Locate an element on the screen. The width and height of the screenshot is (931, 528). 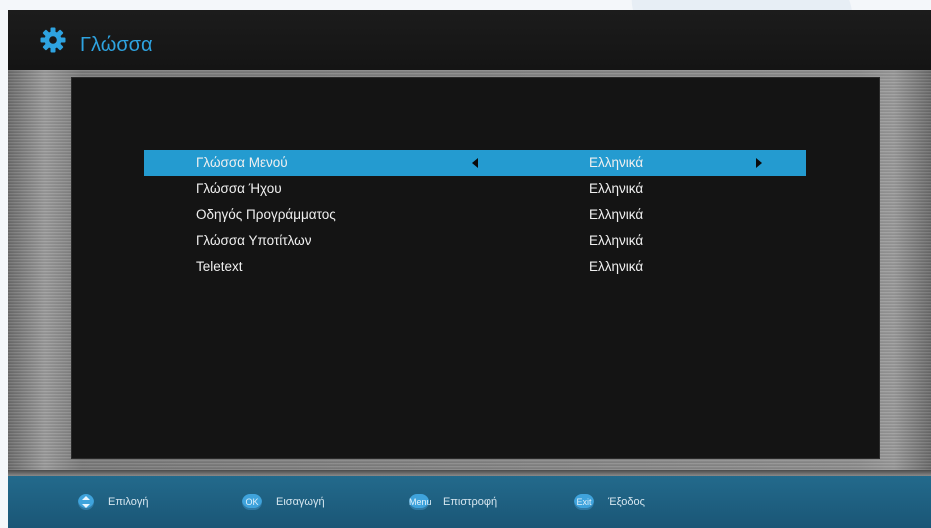
setting-row-subtitle-language: Γλώσσα Υποτίτλων Ελληνικά is located at coordinates (475, 241).